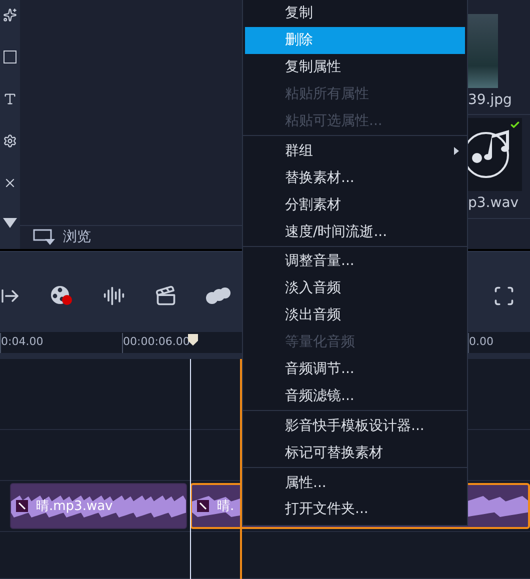 The height and width of the screenshot is (579, 530). Describe the element at coordinates (10, 99) in the screenshot. I see `text-icon` at that location.